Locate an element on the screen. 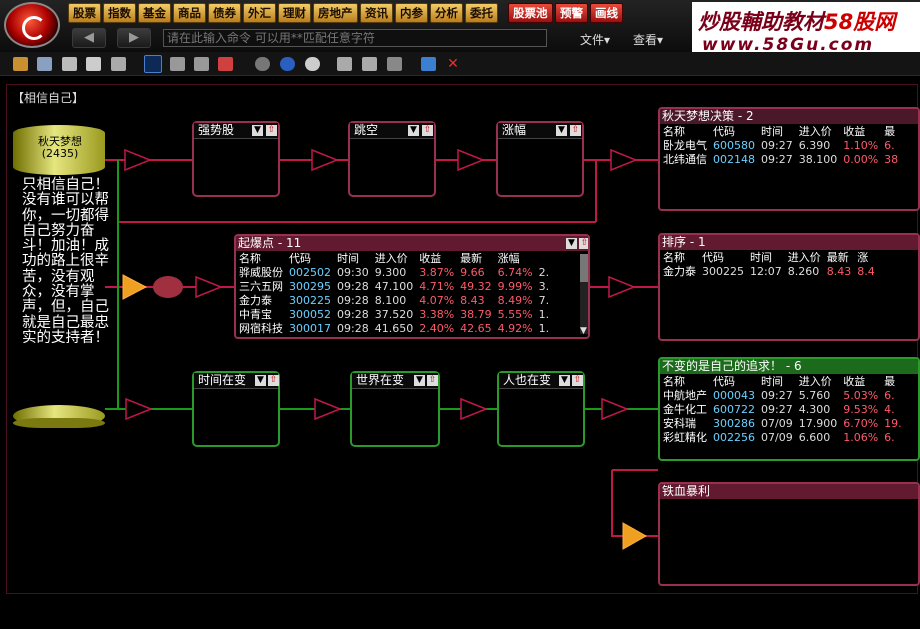  cell-code: 300052 is located at coordinates (310, 314).